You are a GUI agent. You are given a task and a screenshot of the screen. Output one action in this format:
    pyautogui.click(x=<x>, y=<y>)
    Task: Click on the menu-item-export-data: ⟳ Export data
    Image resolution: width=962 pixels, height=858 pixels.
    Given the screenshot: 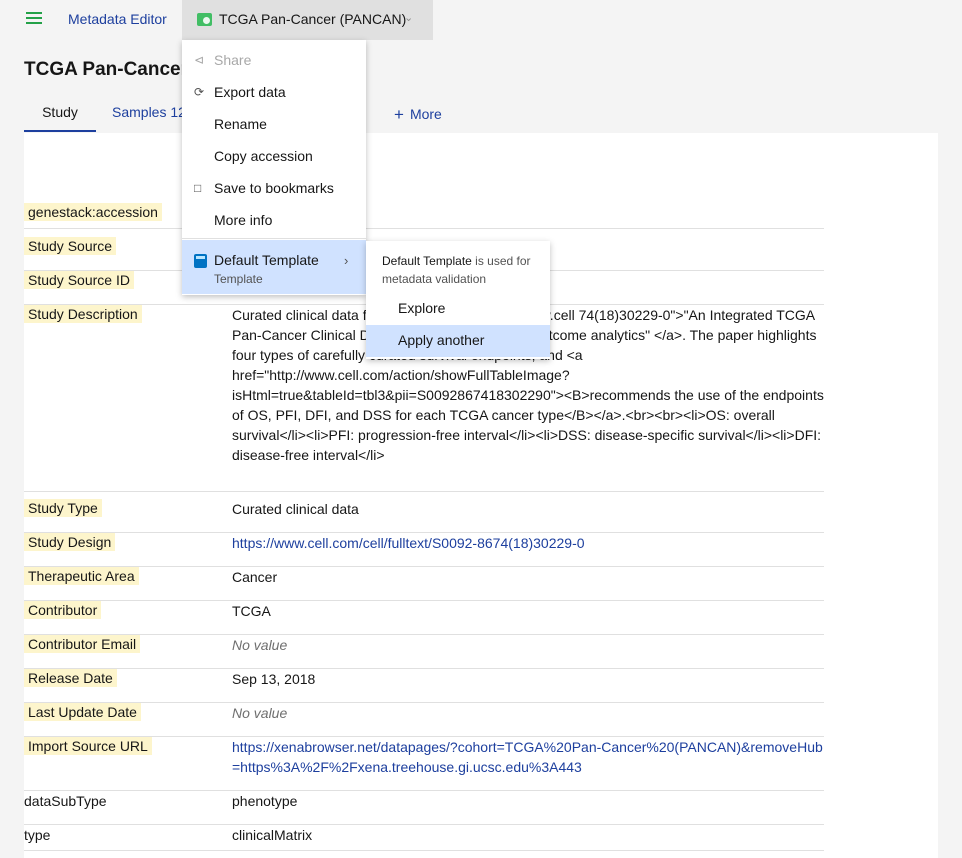 What is the action you would take?
    pyautogui.click(x=274, y=92)
    